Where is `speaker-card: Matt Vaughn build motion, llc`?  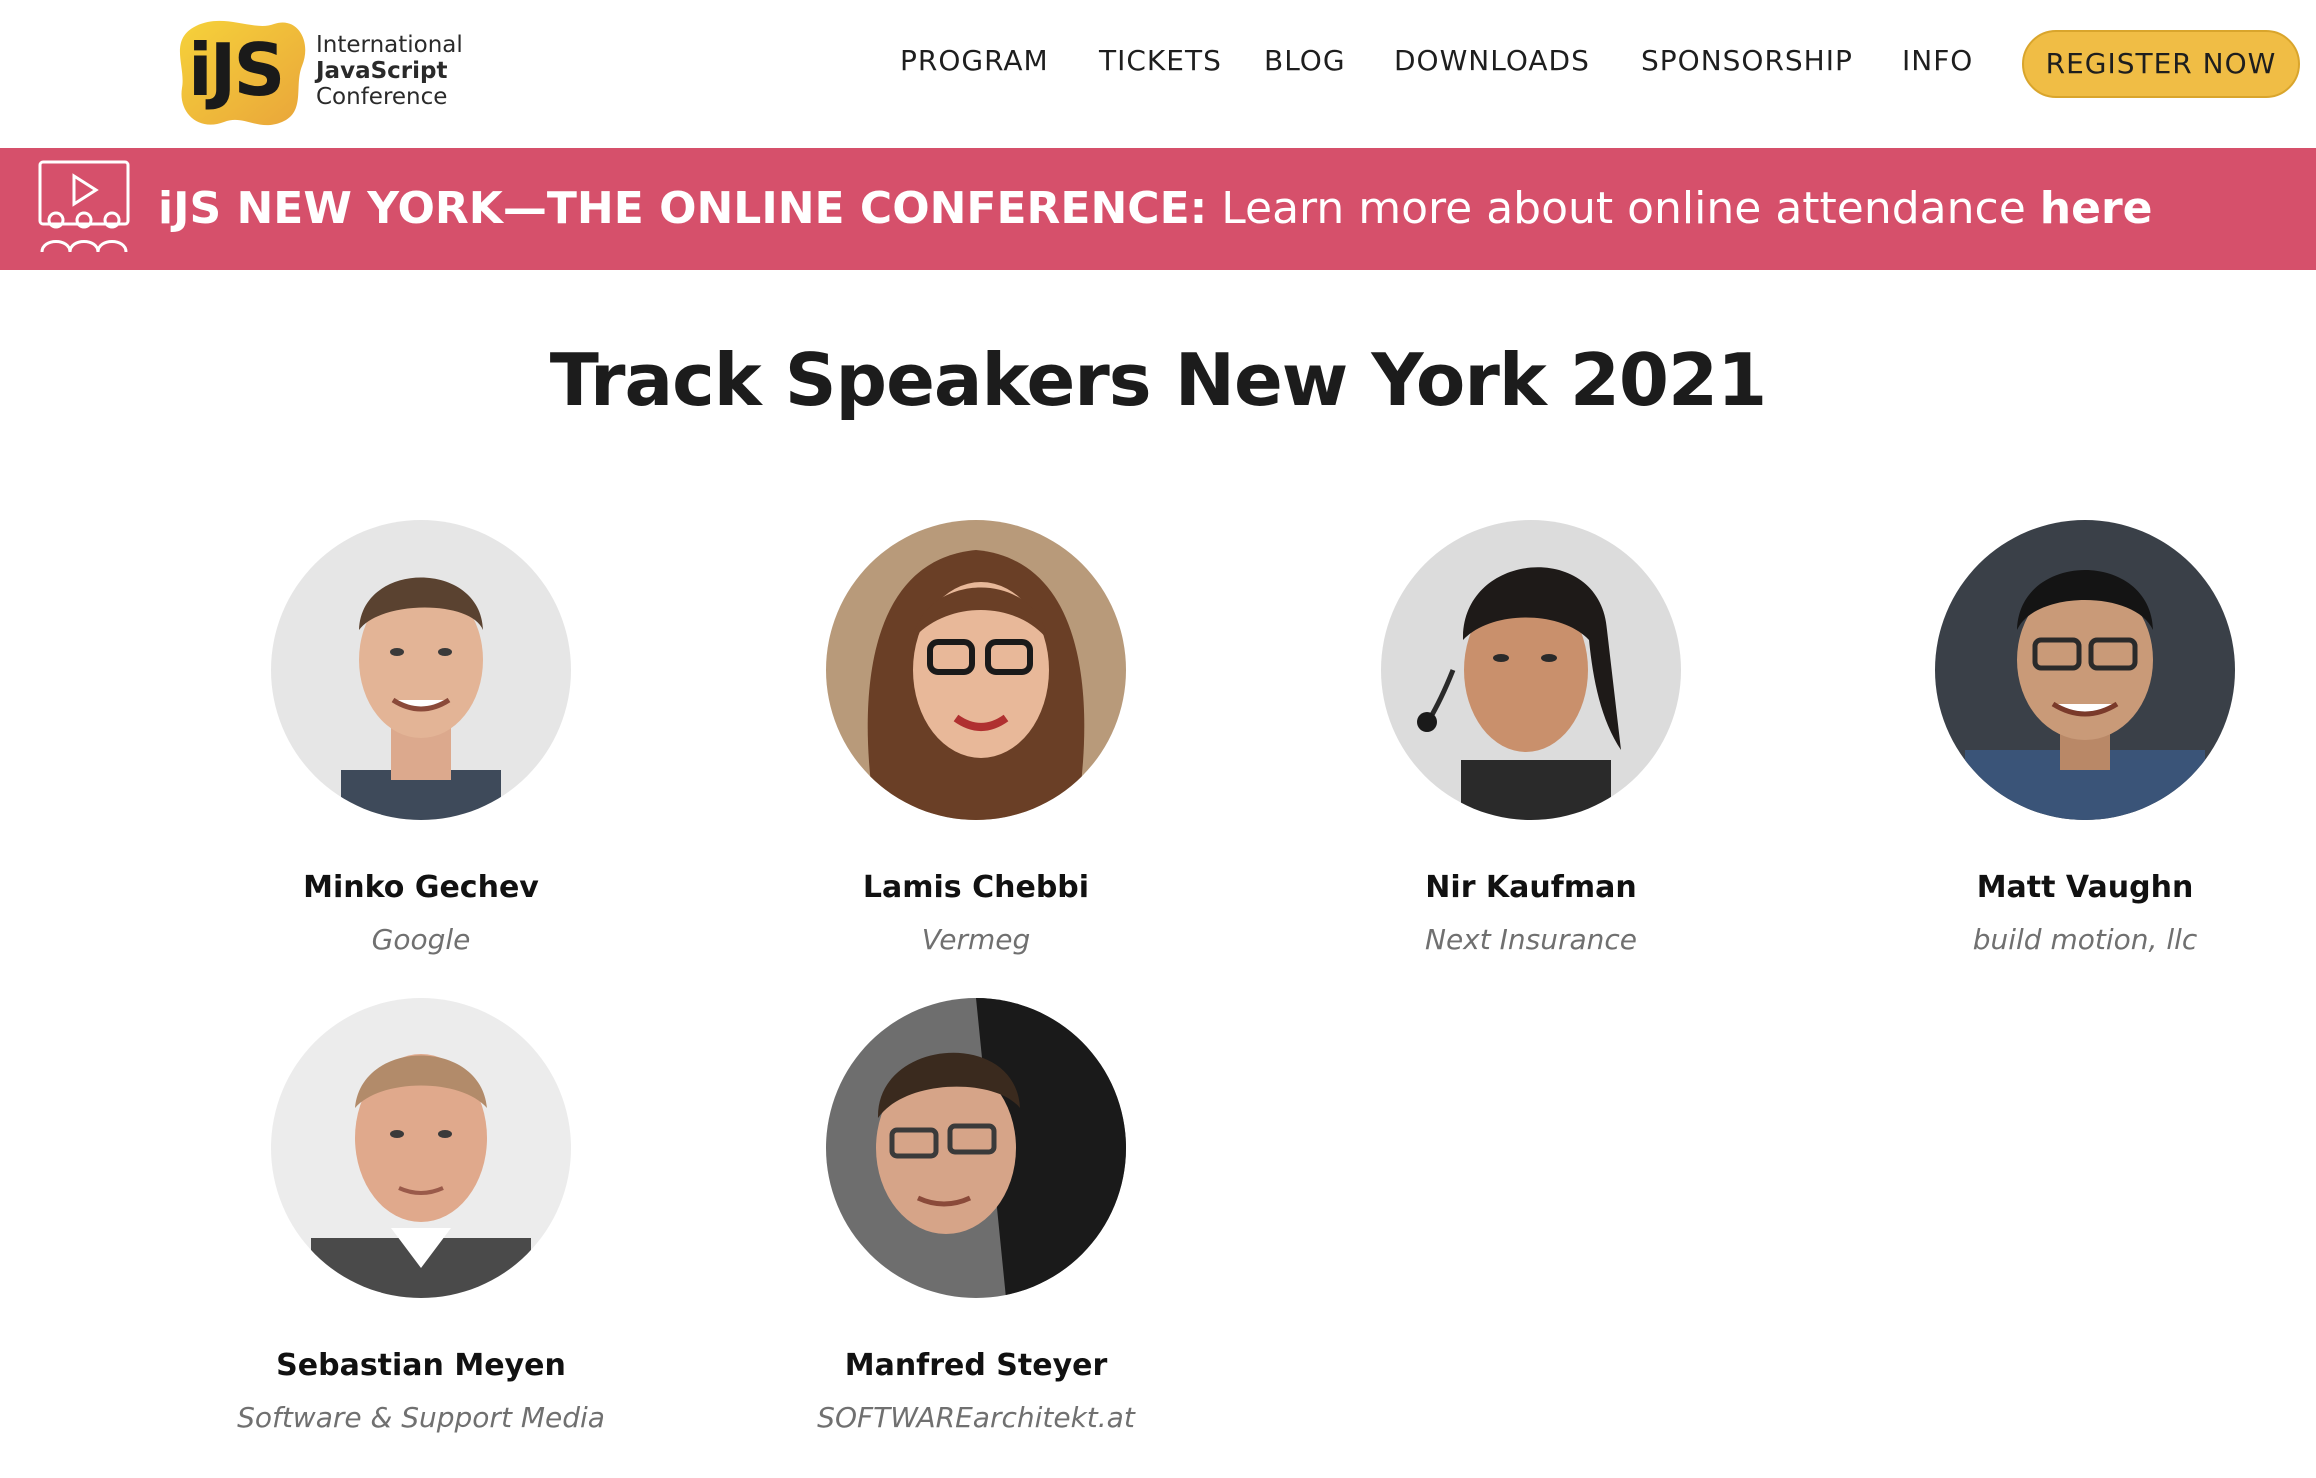
speaker-card: Matt Vaughn build motion, llc is located at coordinates (2085, 738).